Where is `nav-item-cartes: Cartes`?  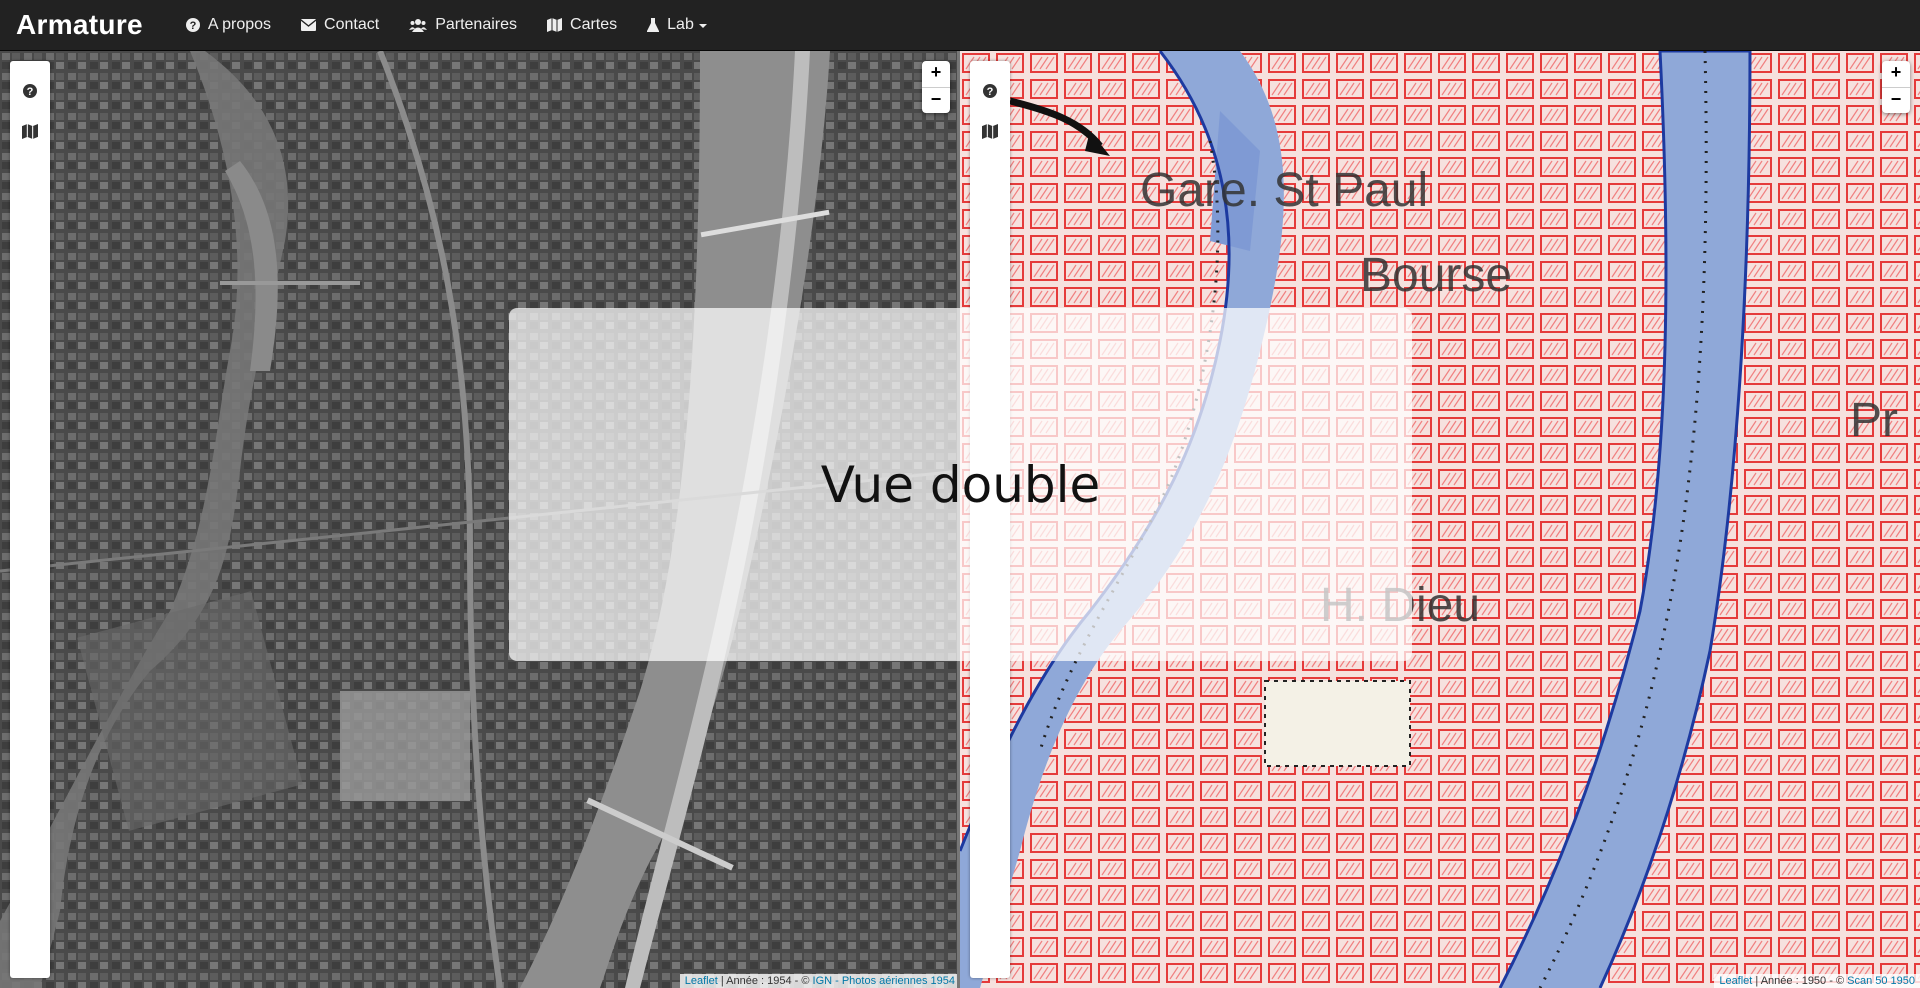
nav-item-cartes: Cartes is located at coordinates (582, 25).